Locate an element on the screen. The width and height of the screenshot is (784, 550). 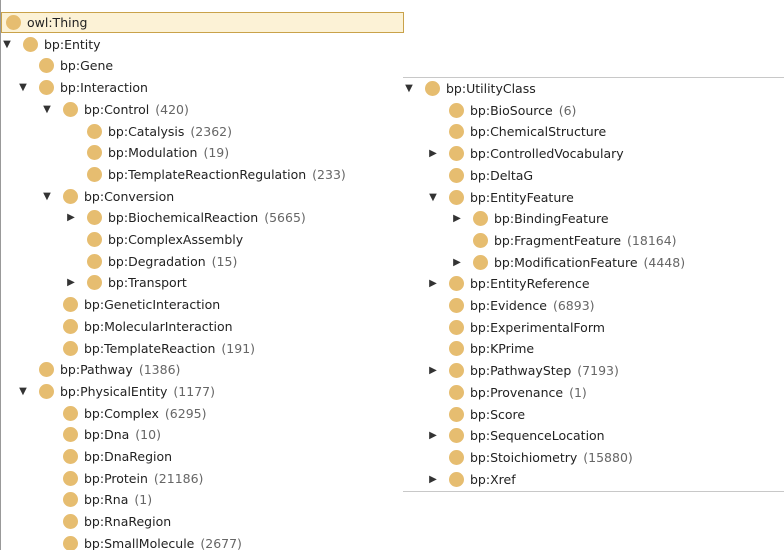
tree-node-modification-feature: ▶ bp:ModificationFeature (4448) is located at coordinates (593, 262).